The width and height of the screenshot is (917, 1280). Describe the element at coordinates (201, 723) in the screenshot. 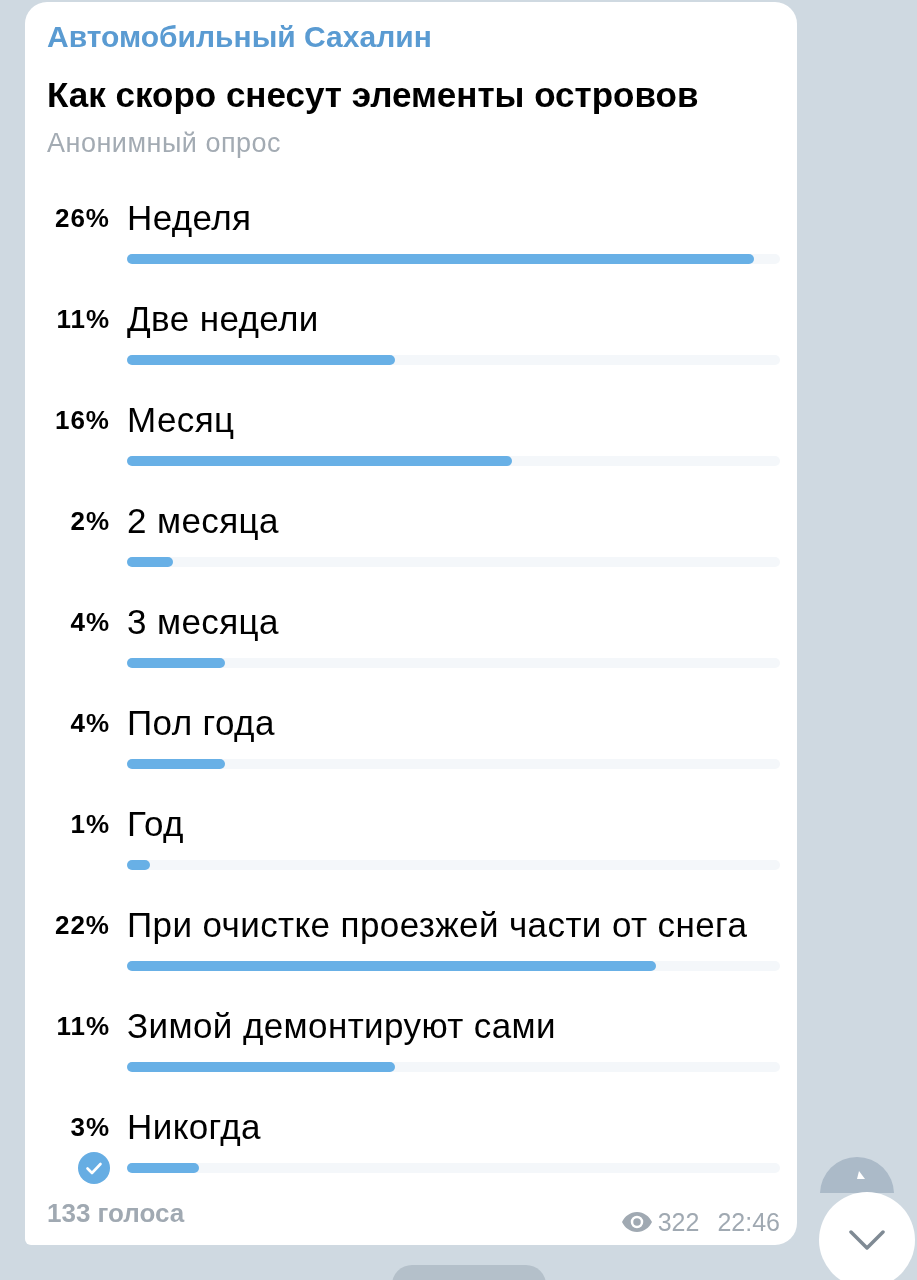

I see `option-label: Пол года` at that location.